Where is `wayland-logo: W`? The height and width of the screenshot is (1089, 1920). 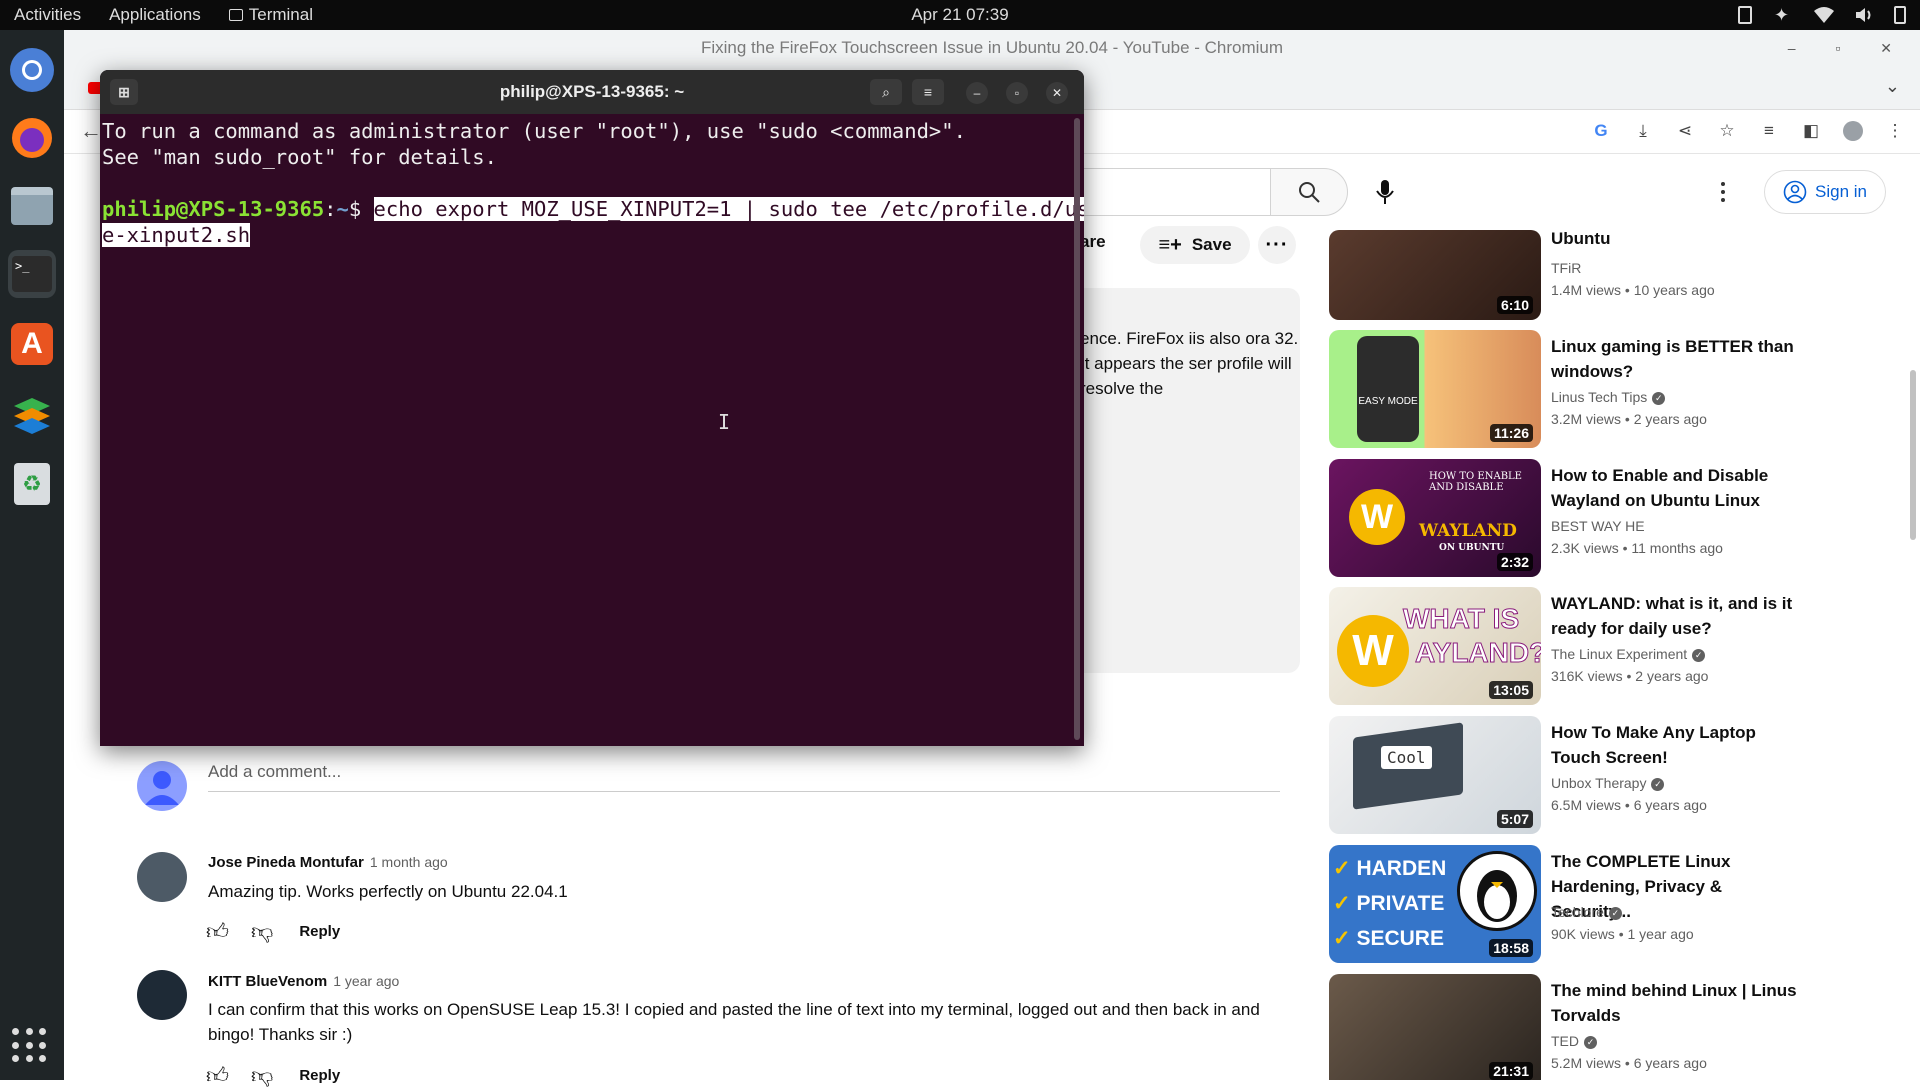 wayland-logo: W is located at coordinates (1377, 517).